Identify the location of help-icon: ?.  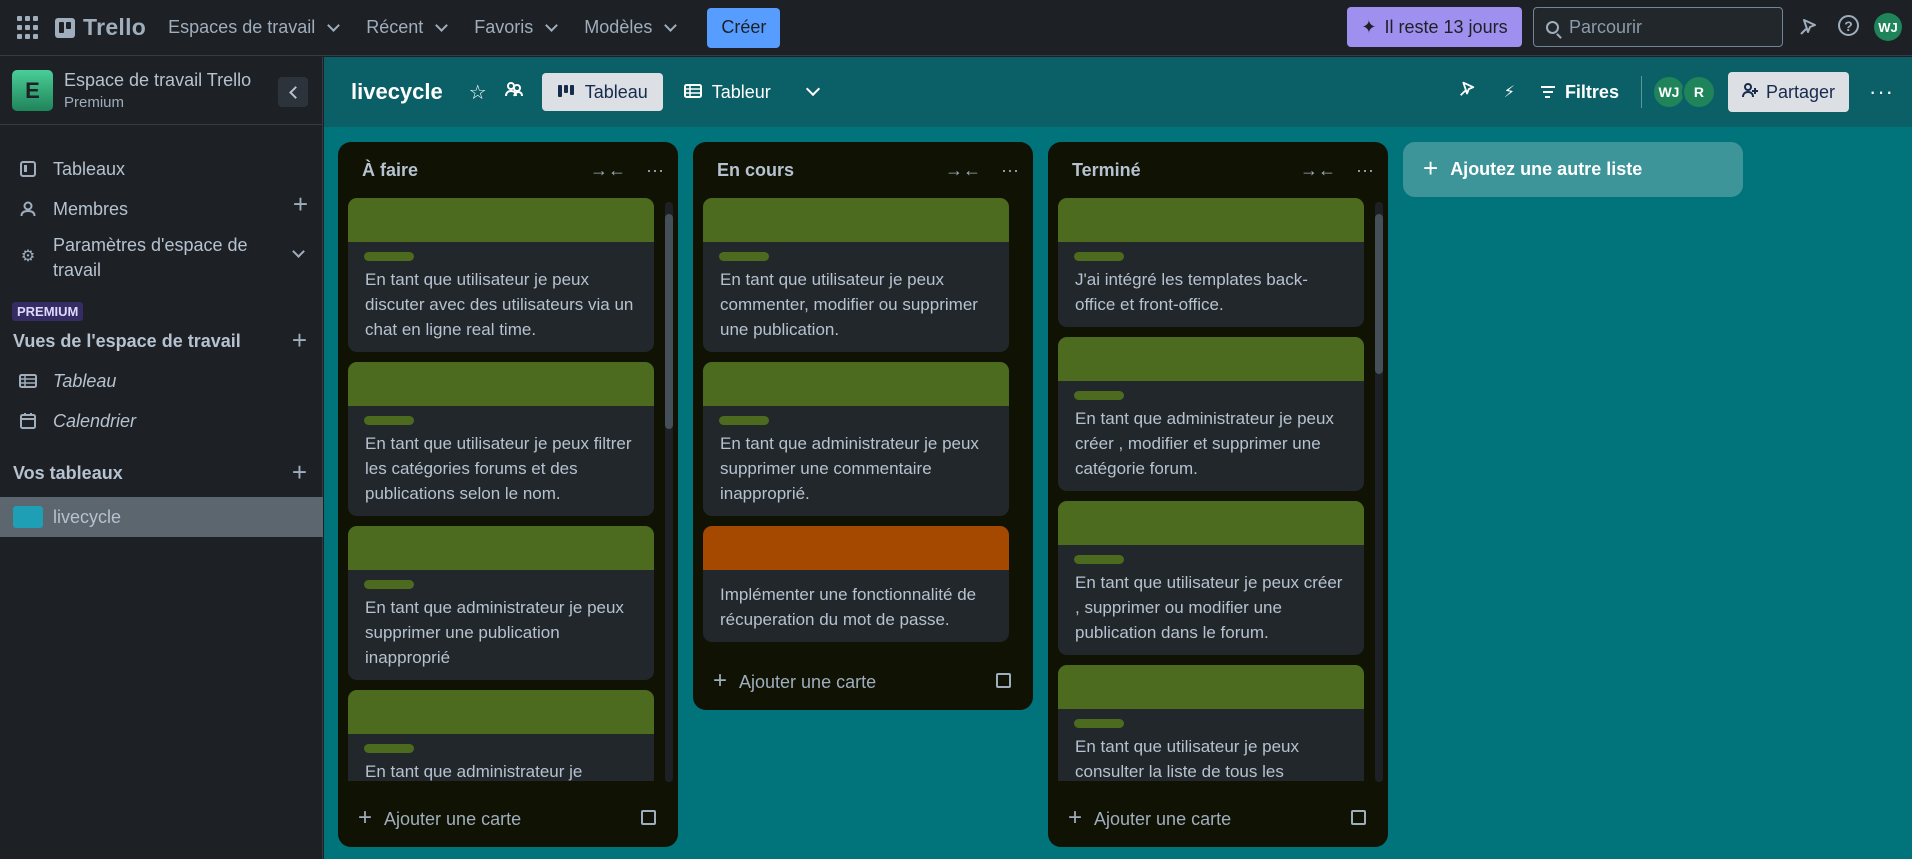
(1848, 25).